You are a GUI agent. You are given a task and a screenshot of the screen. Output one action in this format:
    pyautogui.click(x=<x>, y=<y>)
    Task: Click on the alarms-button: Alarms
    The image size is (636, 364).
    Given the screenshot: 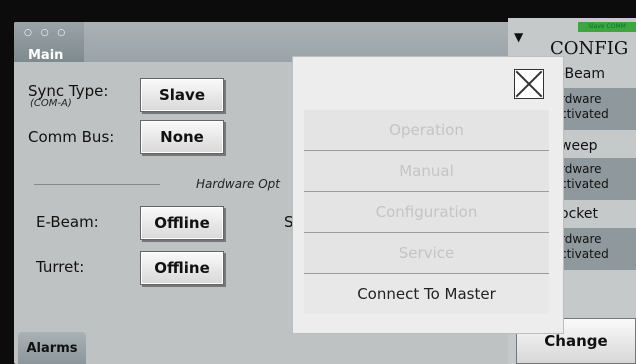 What is the action you would take?
    pyautogui.click(x=52, y=348)
    